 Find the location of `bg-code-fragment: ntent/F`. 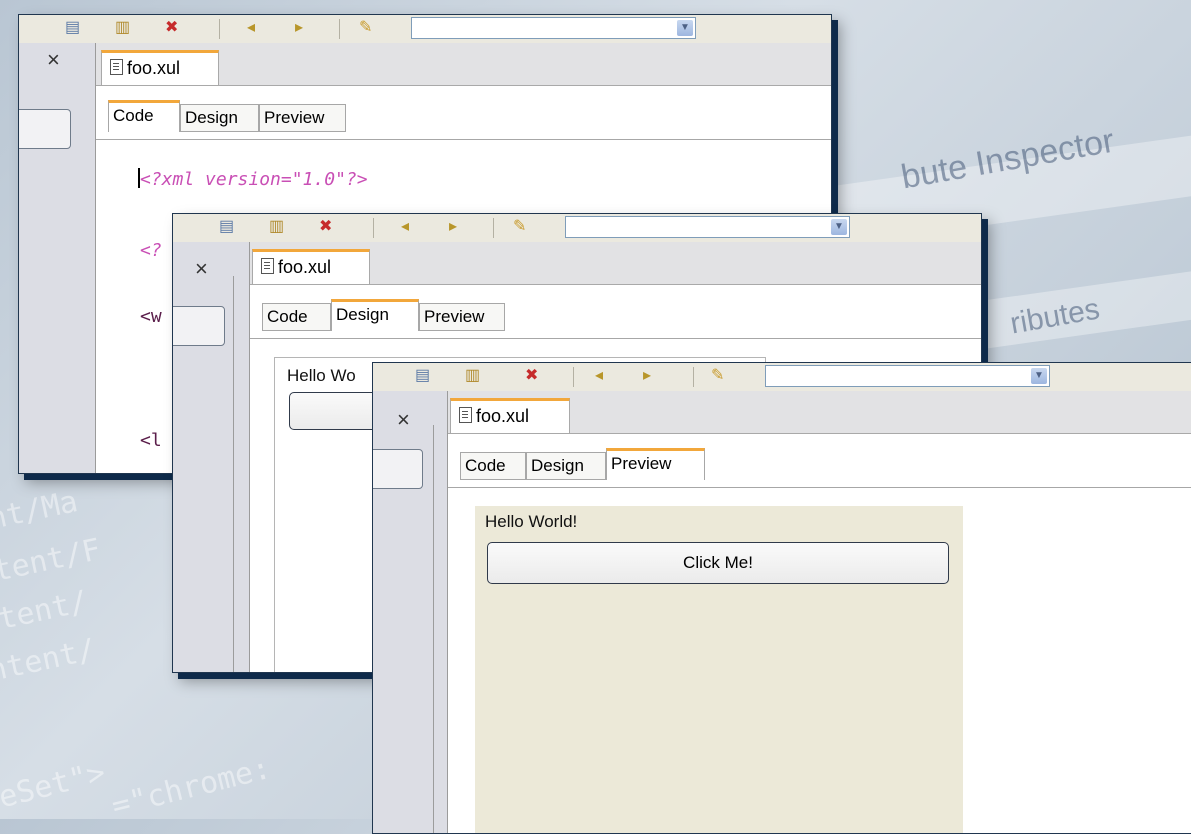

bg-code-fragment: ntent/F is located at coordinates (52, 562).